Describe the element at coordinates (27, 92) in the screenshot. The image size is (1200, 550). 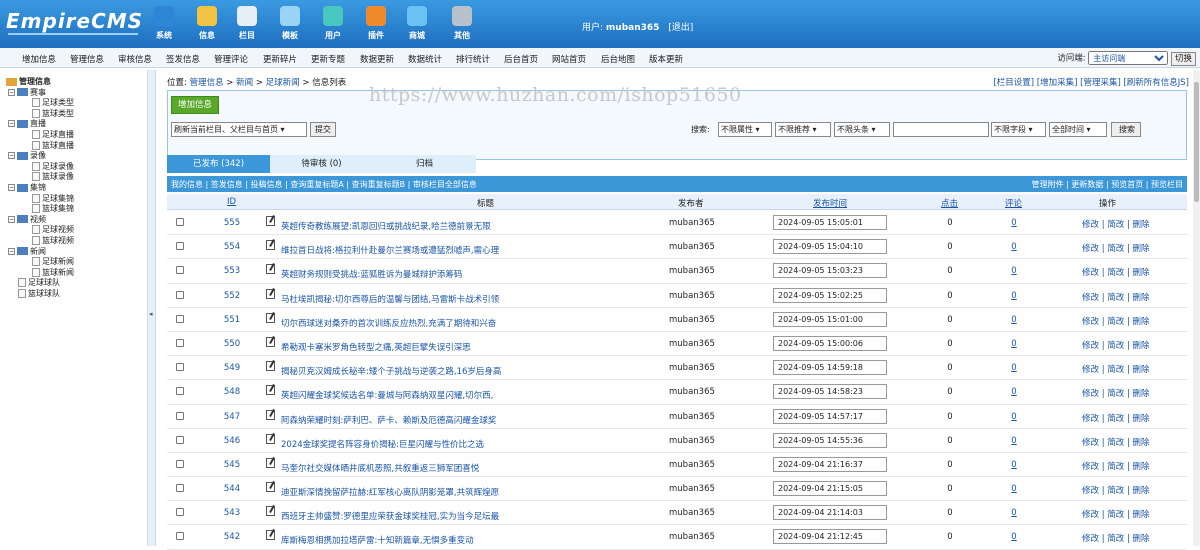
I see `sidebar-group: − 赛事` at that location.